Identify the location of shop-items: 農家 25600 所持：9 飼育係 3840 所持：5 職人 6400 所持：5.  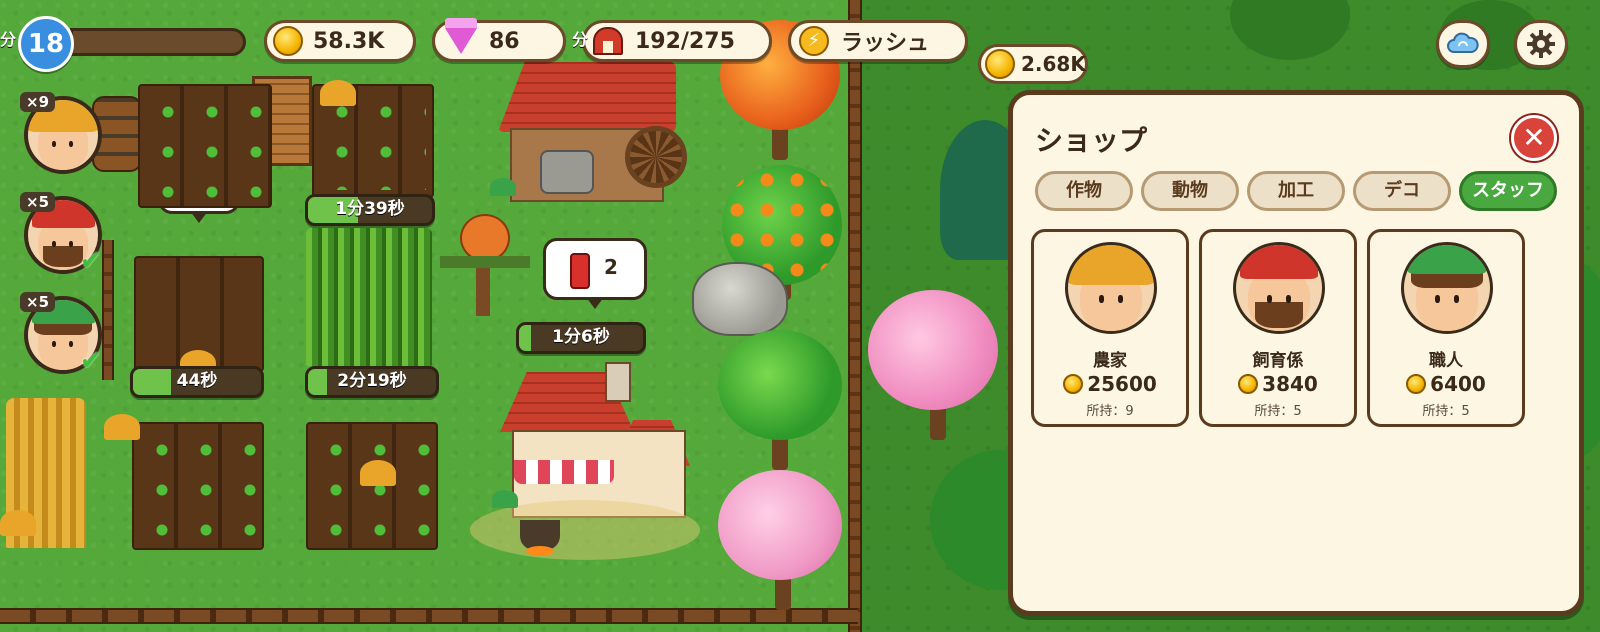
(1278, 328).